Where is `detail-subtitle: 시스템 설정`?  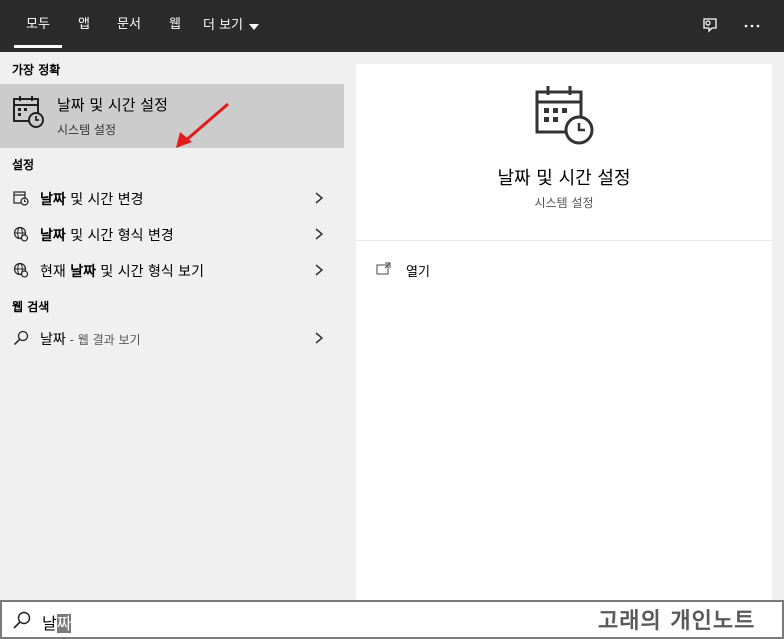
detail-subtitle: 시스템 설정 is located at coordinates (564, 203).